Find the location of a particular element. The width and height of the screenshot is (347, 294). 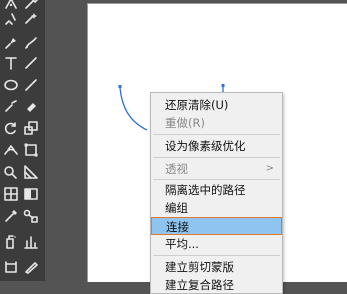

type-tool-icon is located at coordinates (11, 63).